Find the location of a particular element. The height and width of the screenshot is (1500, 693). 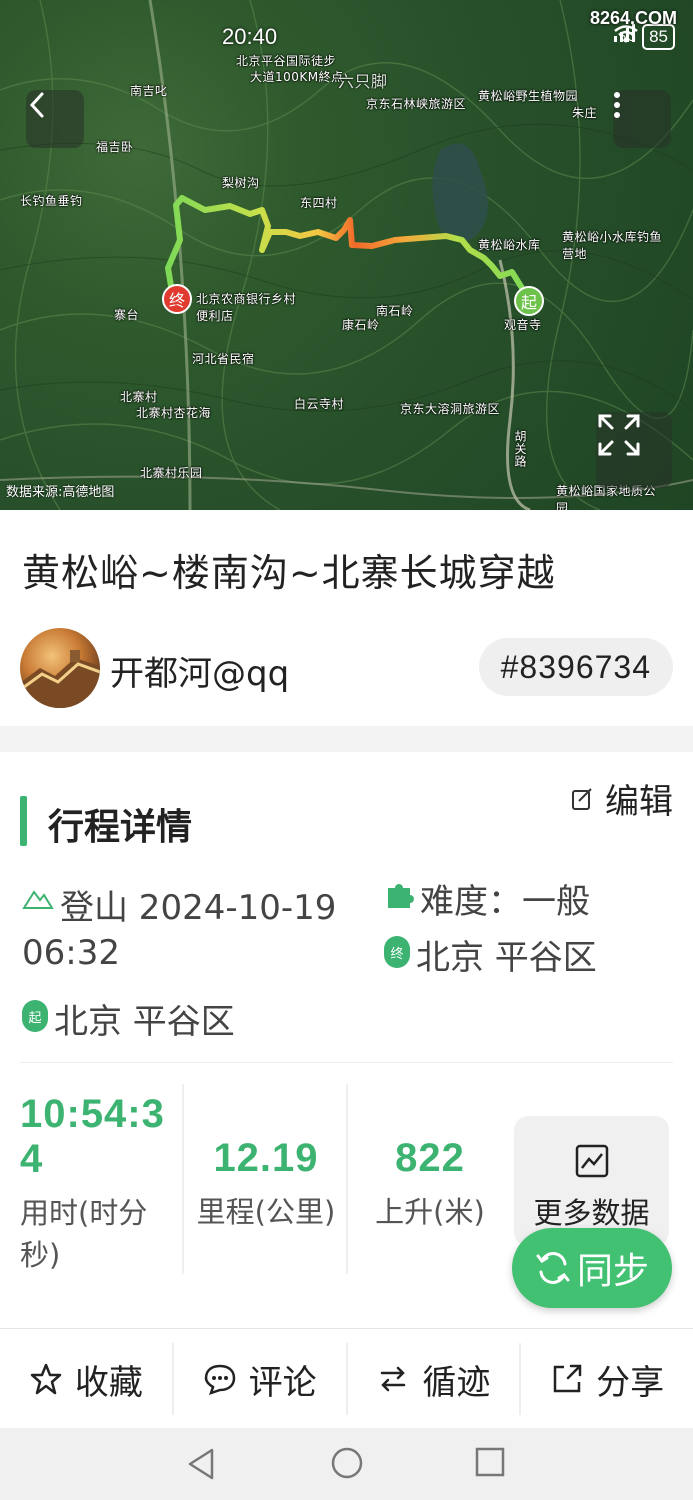

fullscreen-button is located at coordinates (634, 450).